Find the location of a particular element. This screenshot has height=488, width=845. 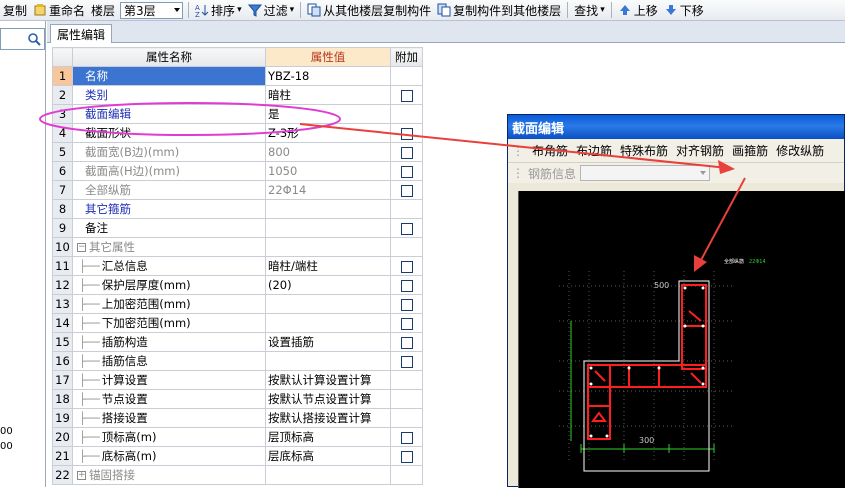

search-input is located at coordinates (22, 39).